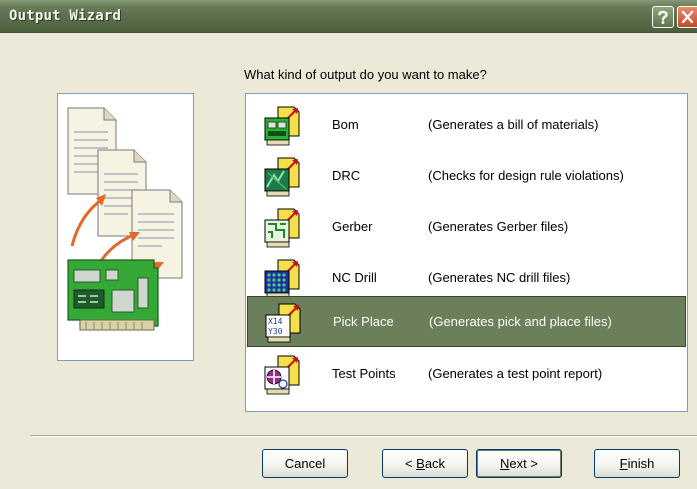 Image resolution: width=697 pixels, height=489 pixels. I want to click on next-button-label: ext >, so click(523, 463).